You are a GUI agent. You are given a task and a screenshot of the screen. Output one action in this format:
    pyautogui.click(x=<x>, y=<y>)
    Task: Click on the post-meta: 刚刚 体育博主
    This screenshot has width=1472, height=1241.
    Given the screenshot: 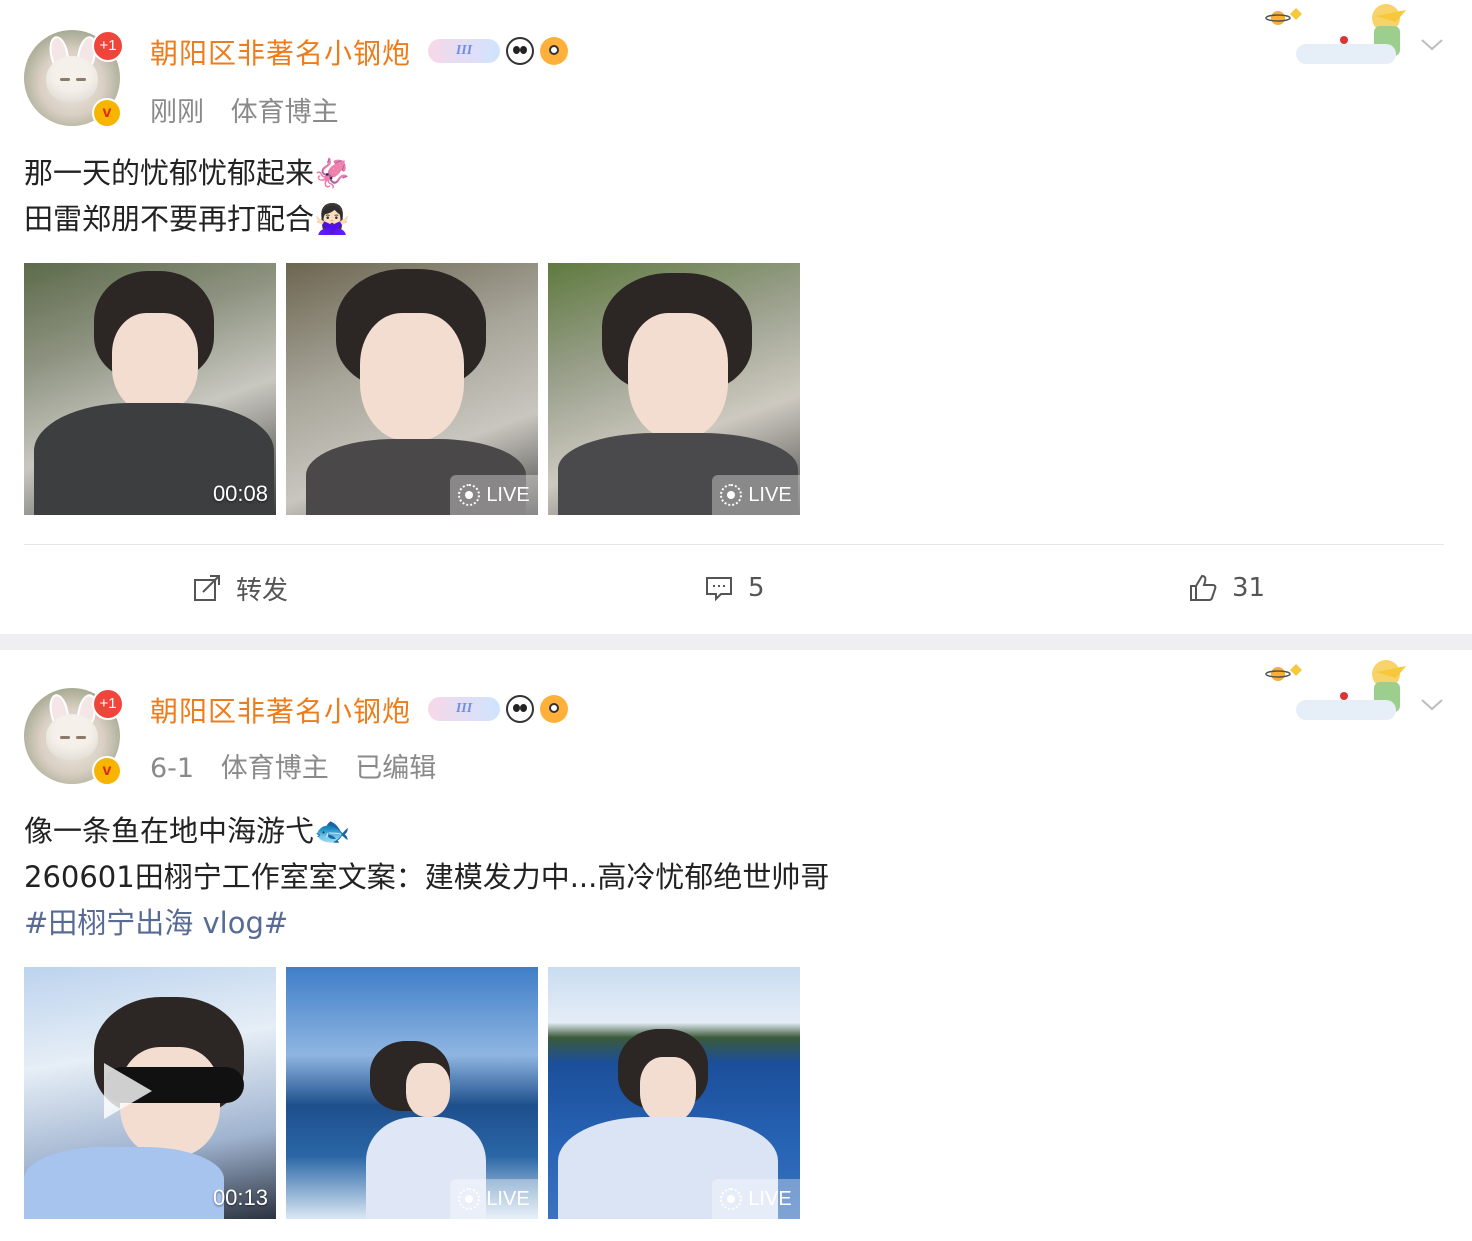 What is the action you would take?
    pyautogui.click(x=253, y=109)
    